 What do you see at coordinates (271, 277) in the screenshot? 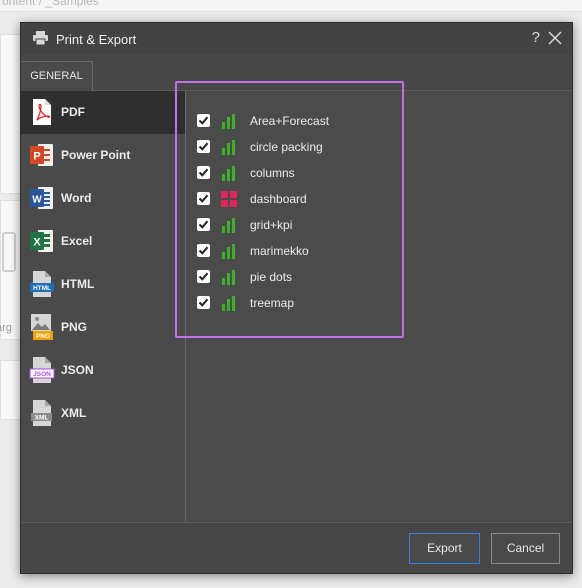
I see `sheet-label: pie dots` at bounding box center [271, 277].